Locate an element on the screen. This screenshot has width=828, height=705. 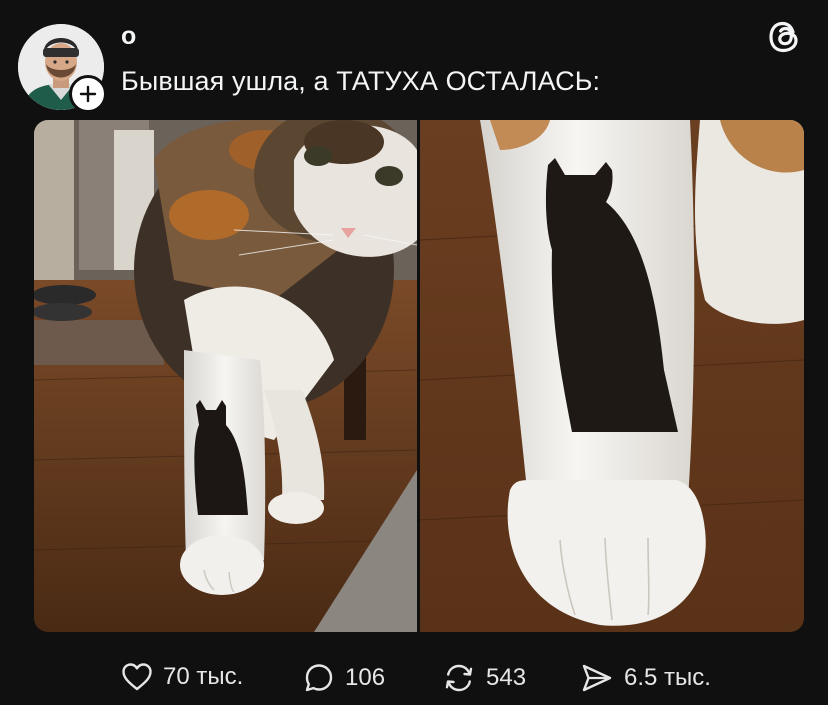
action-bar: 70 тыс. 106 543 6.5 тыс. is located at coordinates (414, 682).